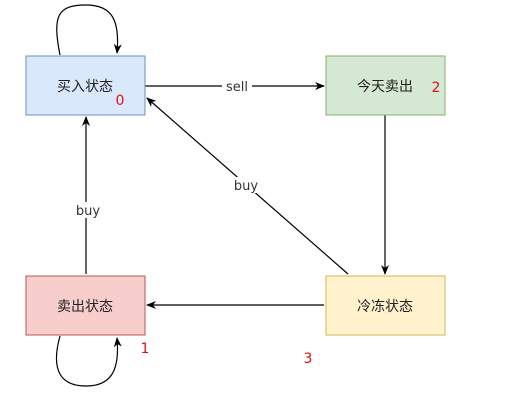  I want to click on edge-label-buy-diagonal: buy, so click(246, 186).